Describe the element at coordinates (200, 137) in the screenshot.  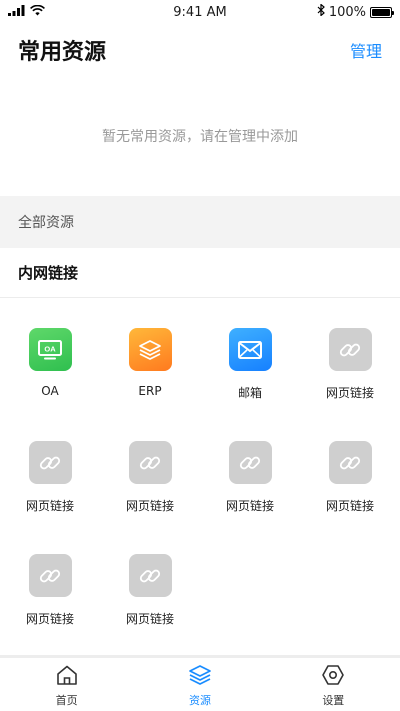
I see `empty-tip: 暂无常用资源，请在管理中添加` at that location.